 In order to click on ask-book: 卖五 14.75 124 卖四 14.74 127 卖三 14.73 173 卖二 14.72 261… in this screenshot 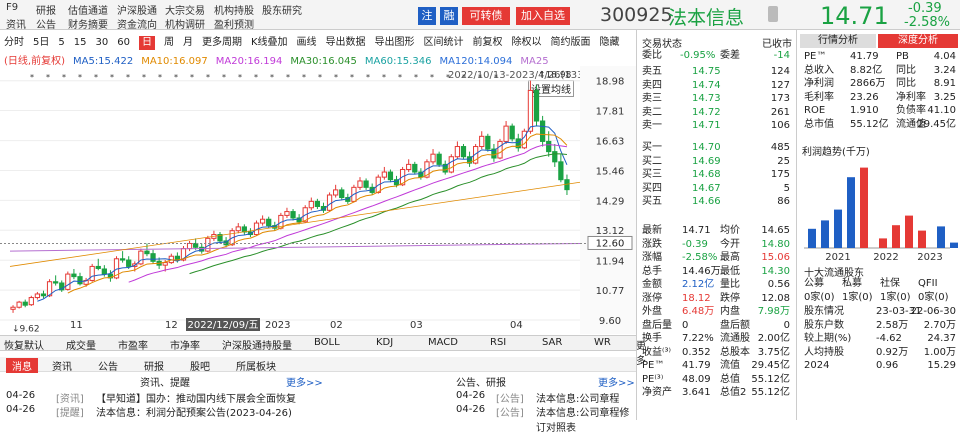, I will do `click(717, 99)`.